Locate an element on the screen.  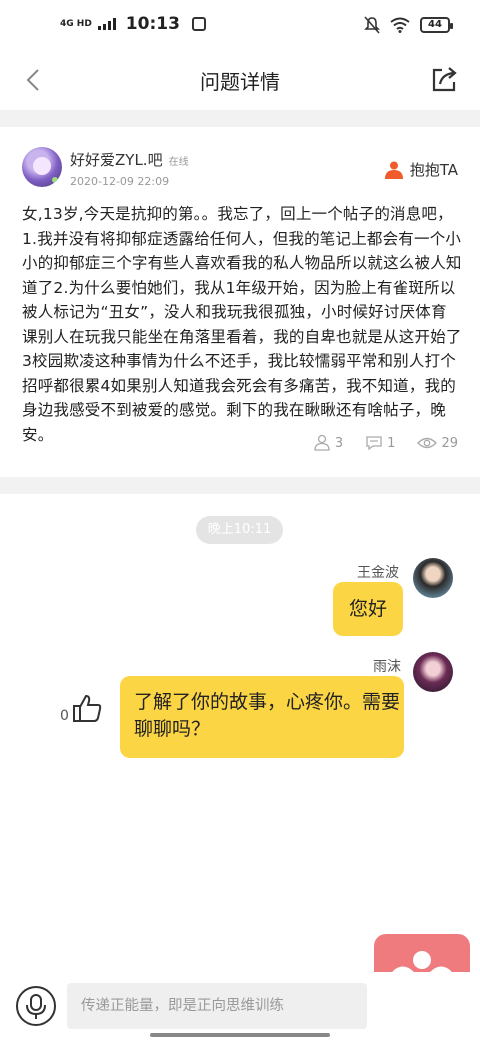
post-stats: 3 1 29 is located at coordinates (385, 443).